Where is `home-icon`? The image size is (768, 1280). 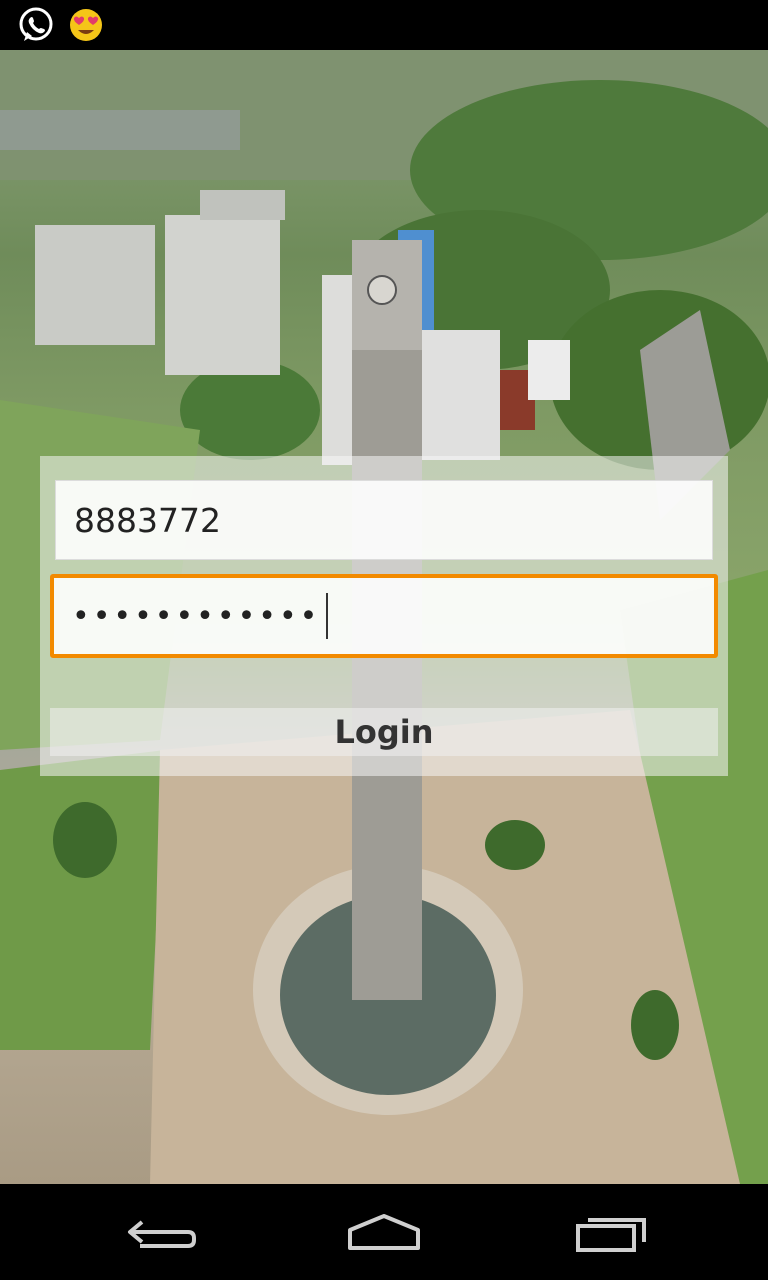
home-icon is located at coordinates (384, 1232).